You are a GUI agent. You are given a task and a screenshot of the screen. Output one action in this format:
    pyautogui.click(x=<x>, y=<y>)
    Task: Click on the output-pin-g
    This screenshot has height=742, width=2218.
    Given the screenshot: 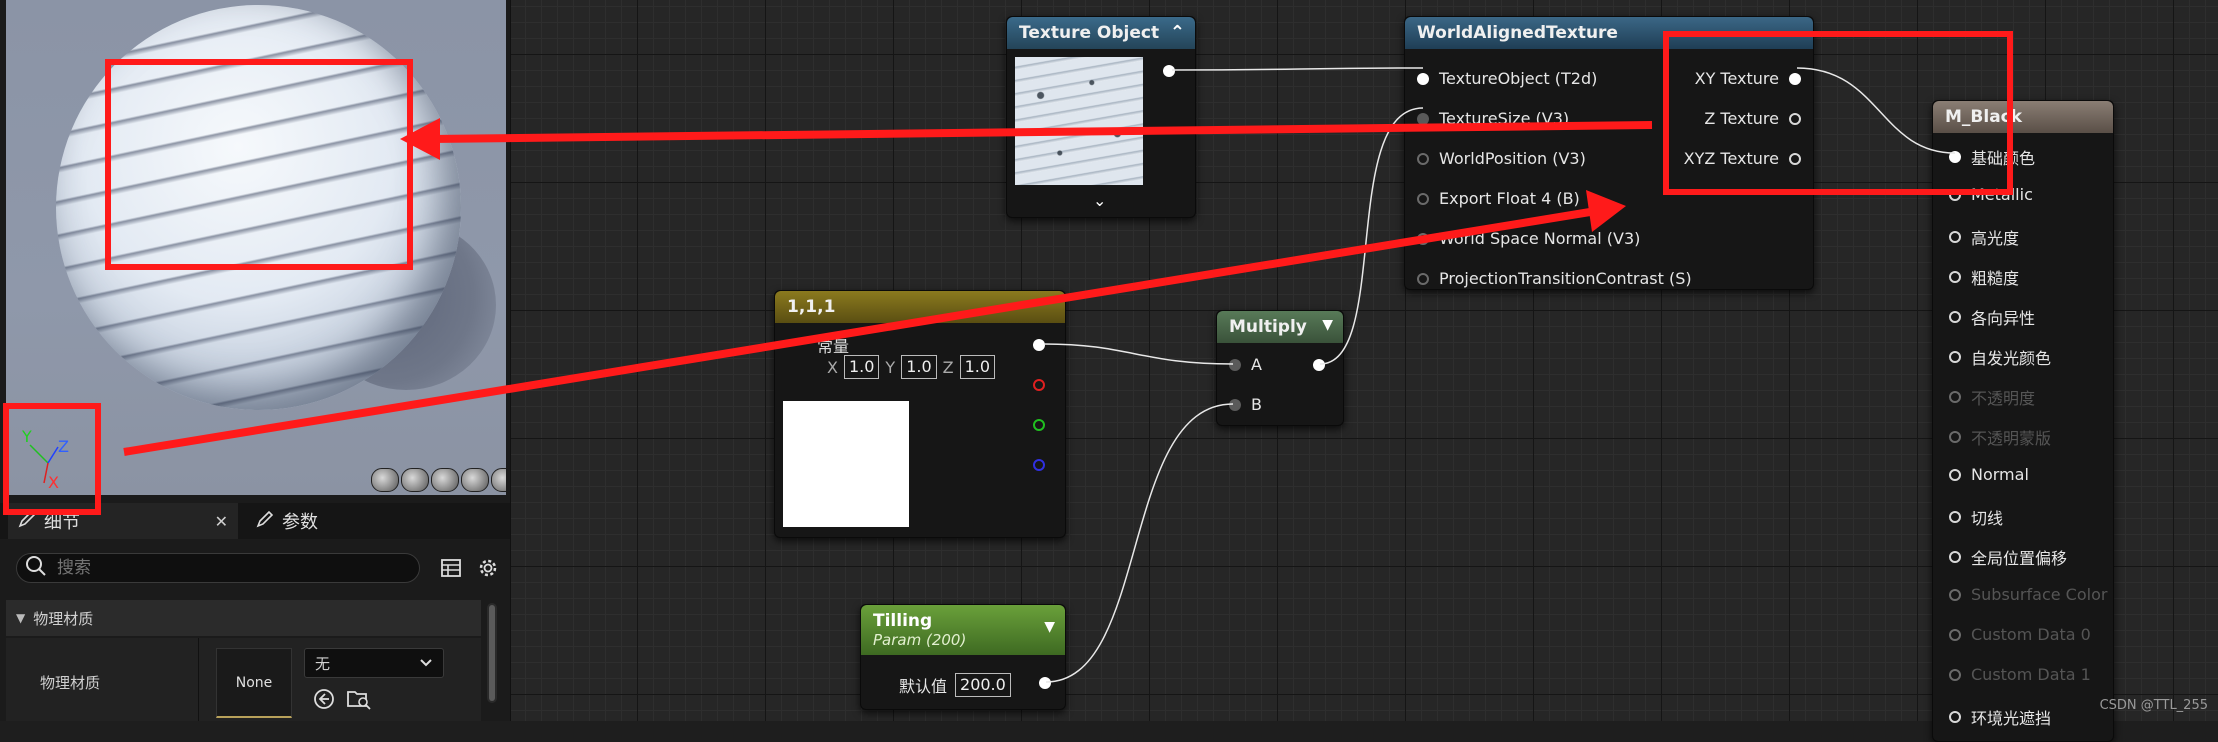 What is the action you would take?
    pyautogui.click(x=1039, y=425)
    